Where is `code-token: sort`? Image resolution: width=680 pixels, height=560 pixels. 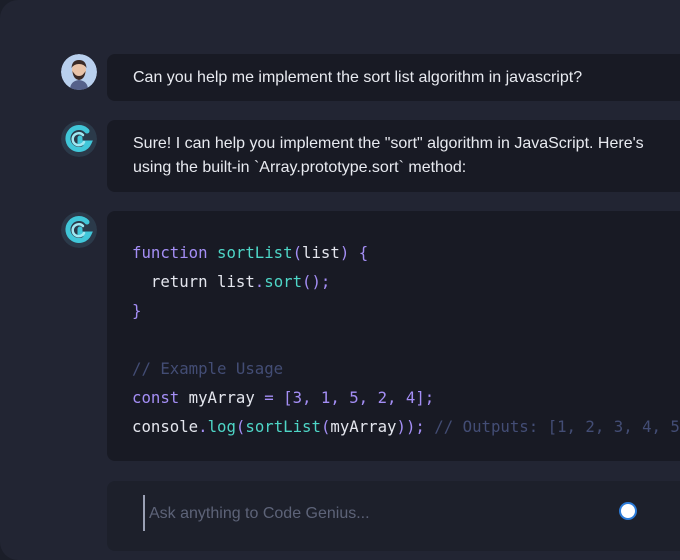
code-token: sort is located at coordinates (283, 281).